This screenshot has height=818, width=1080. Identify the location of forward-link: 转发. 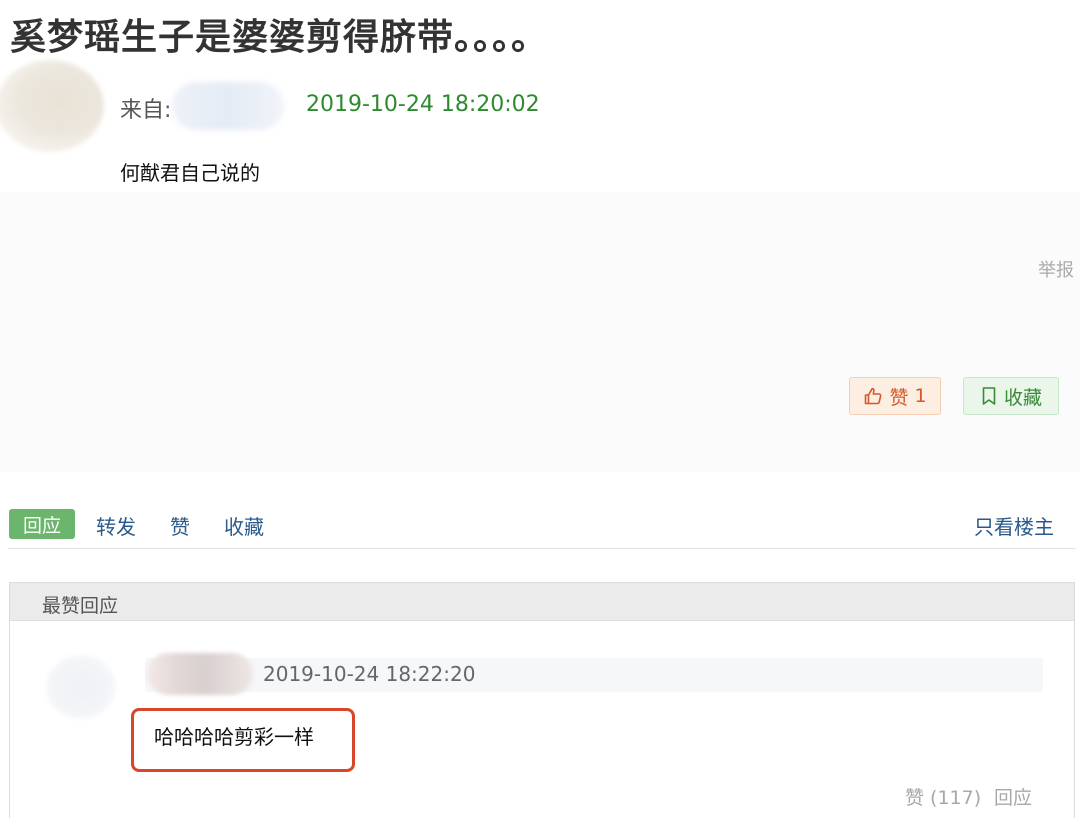
(116, 525).